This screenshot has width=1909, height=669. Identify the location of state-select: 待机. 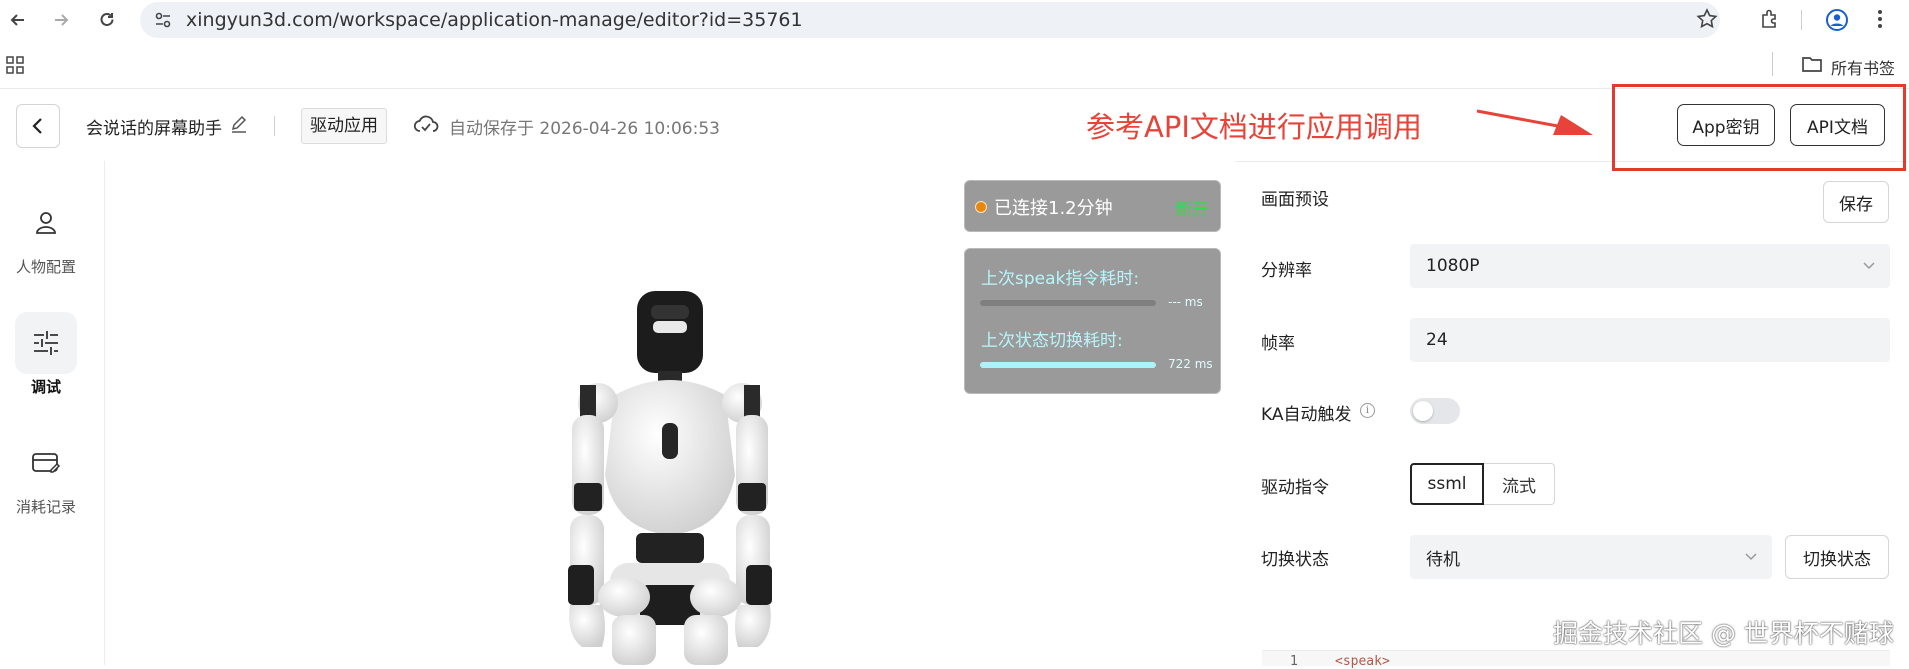
(1591, 557).